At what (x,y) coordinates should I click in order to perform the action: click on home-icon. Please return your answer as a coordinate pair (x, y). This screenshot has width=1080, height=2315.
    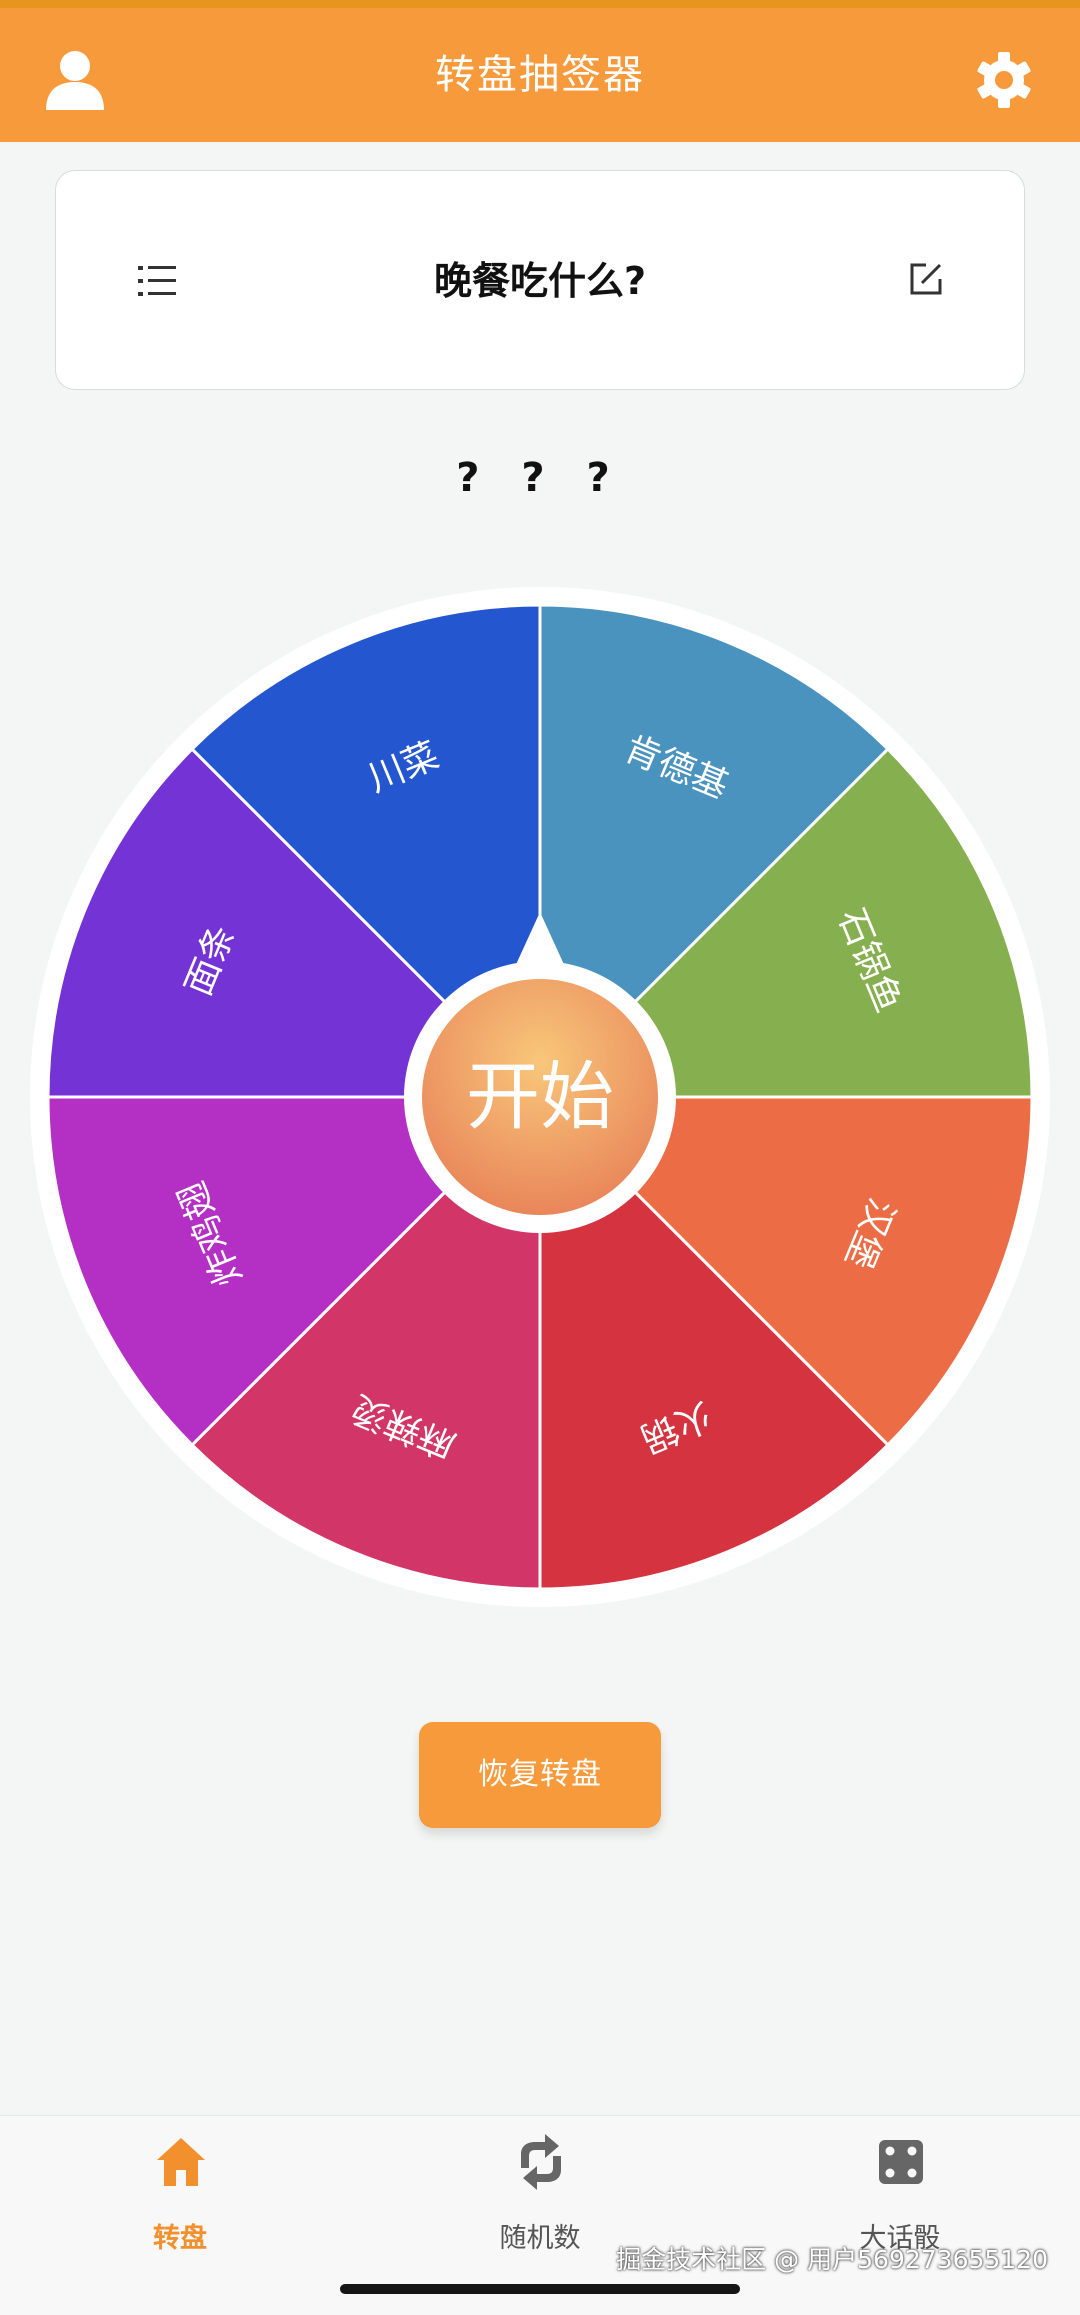
    Looking at the image, I should click on (181, 2162).